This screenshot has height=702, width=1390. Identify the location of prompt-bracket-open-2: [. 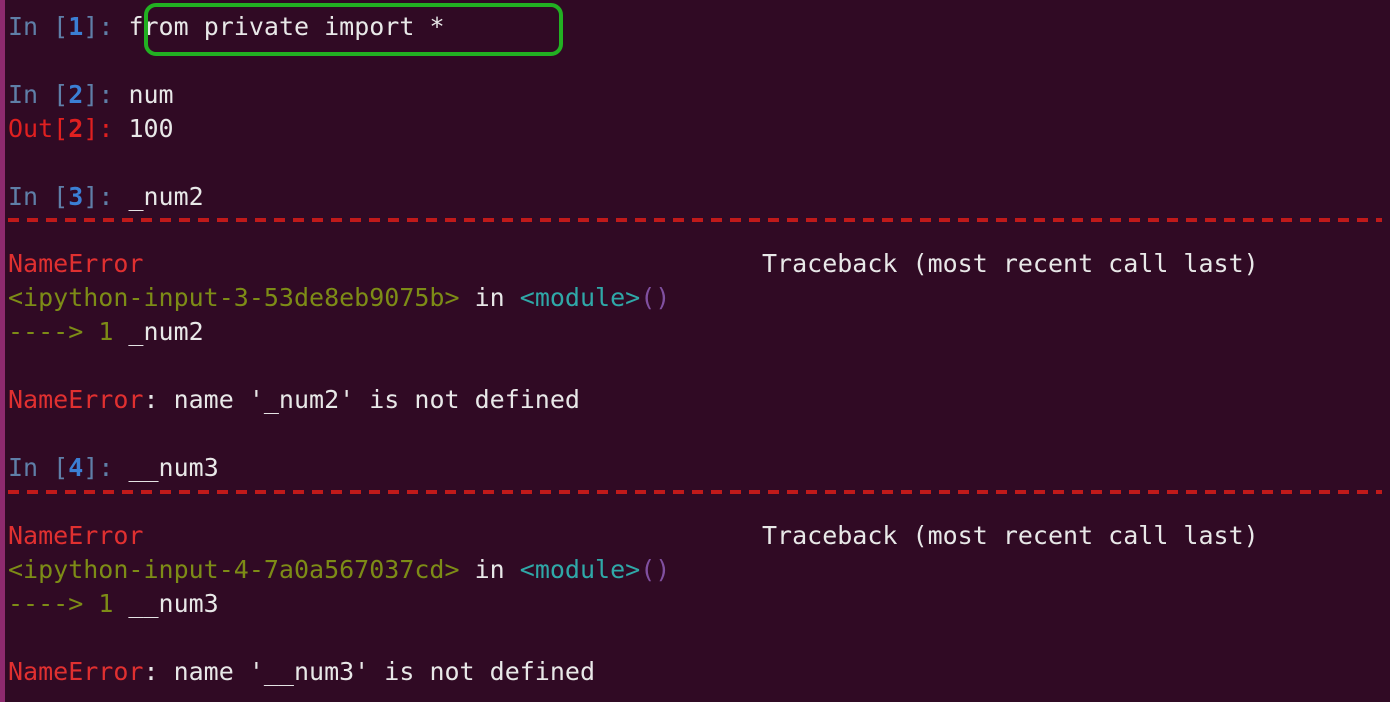
(61, 94).